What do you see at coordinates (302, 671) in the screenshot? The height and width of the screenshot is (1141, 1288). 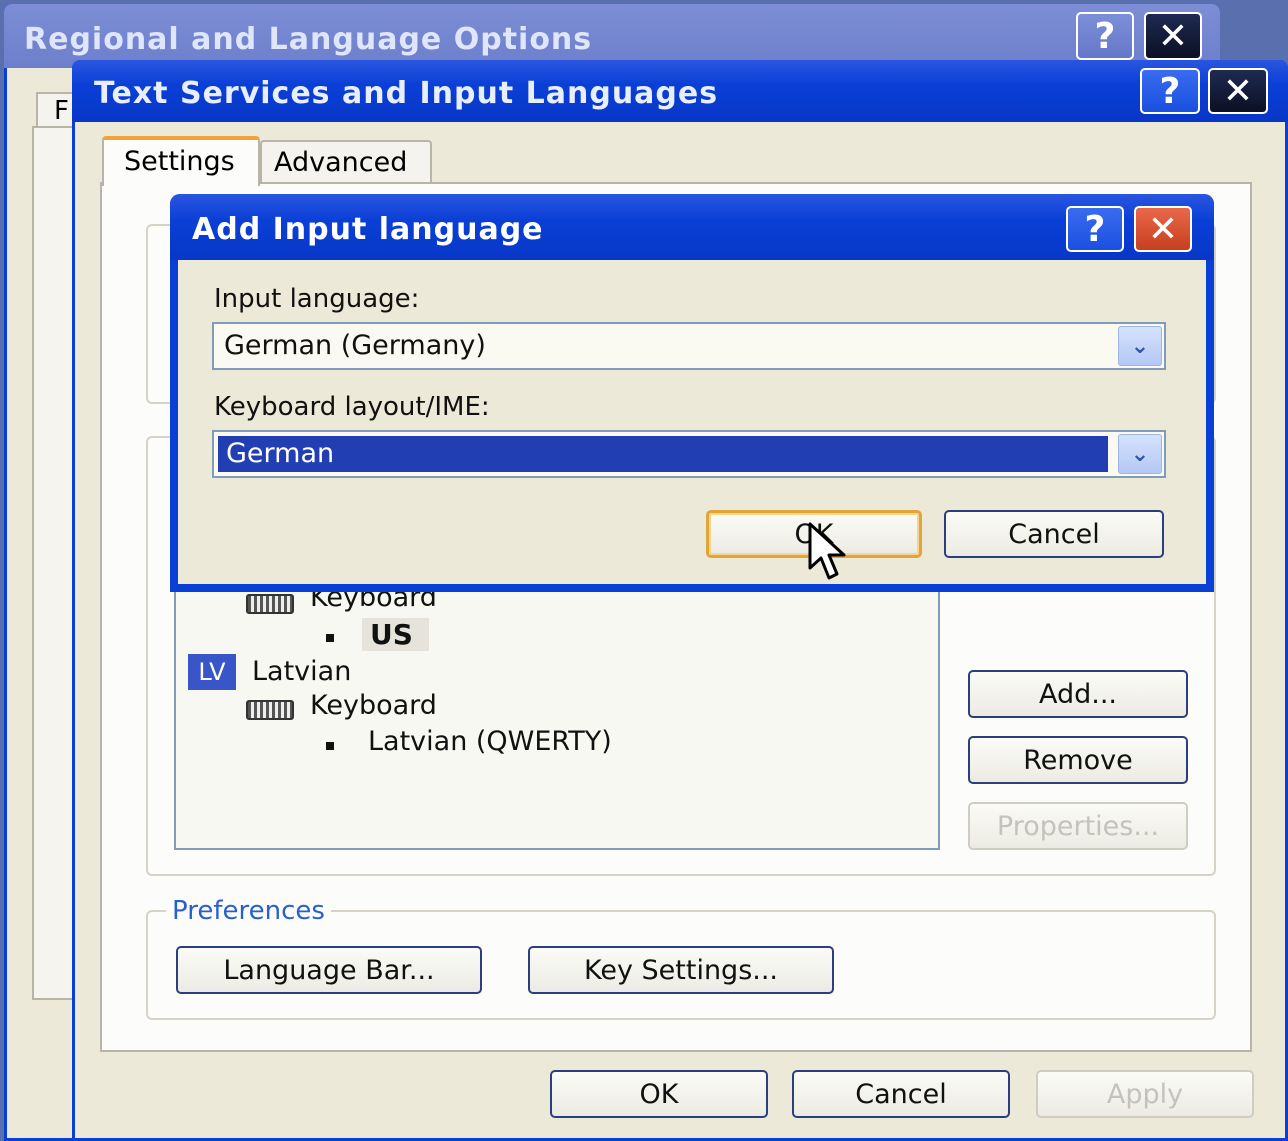 I see `language-label: Latvian` at bounding box center [302, 671].